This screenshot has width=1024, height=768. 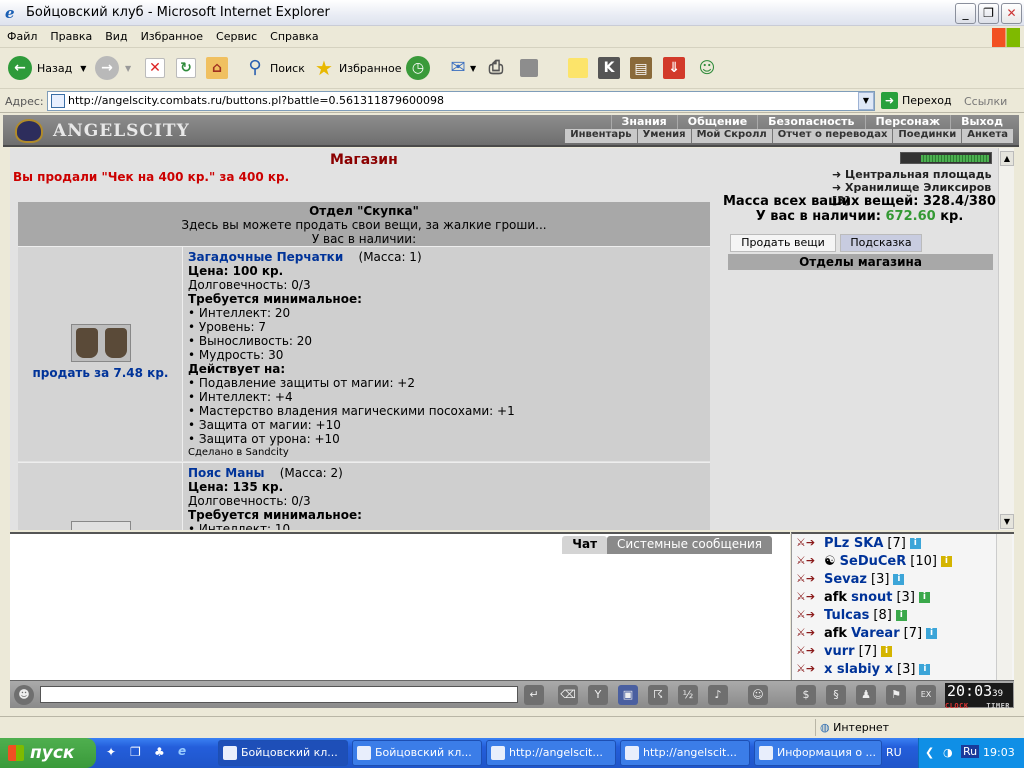 I want to click on tray-clock: 19:03, so click(x=999, y=752).